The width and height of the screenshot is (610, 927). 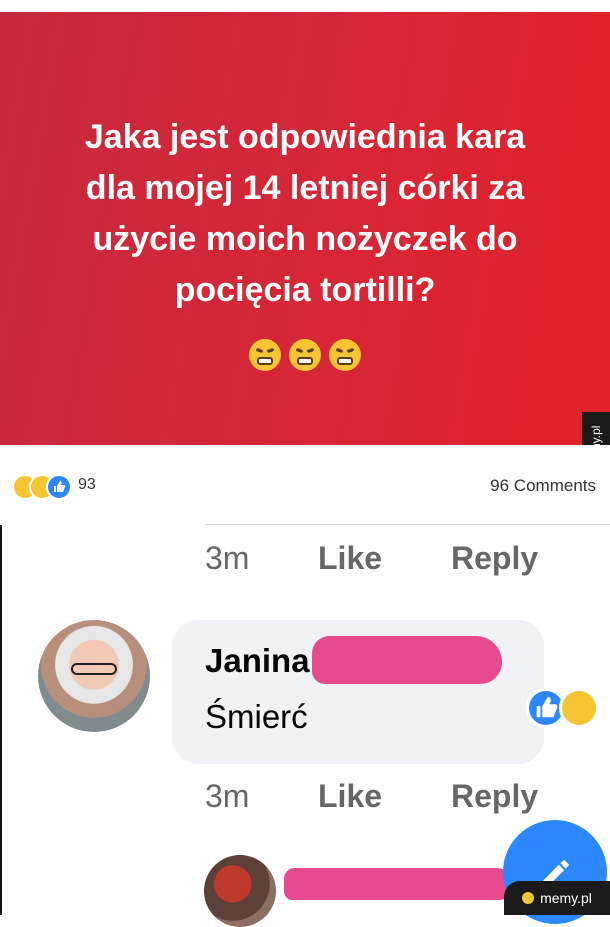 What do you see at coordinates (528, 898) in the screenshot?
I see `logo-icon` at bounding box center [528, 898].